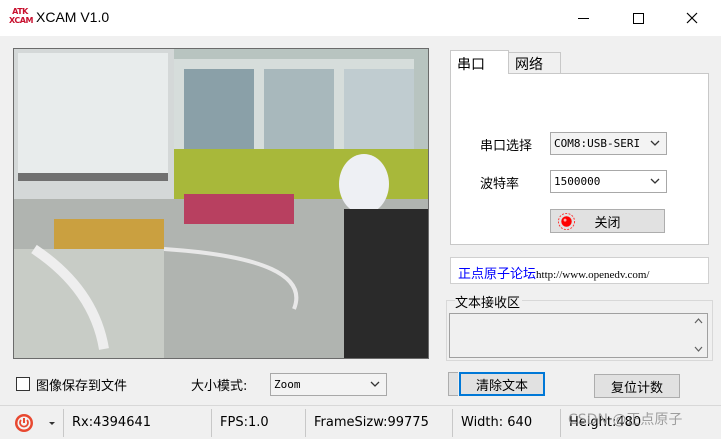 This screenshot has width=721, height=439. I want to click on app-logo-icon: ATK XCAM, so click(21, 16).